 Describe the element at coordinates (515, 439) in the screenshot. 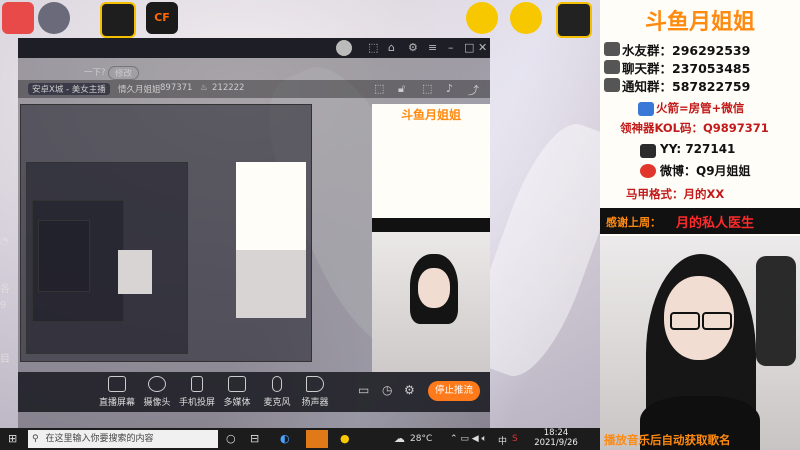

I see `s-icon: S` at that location.